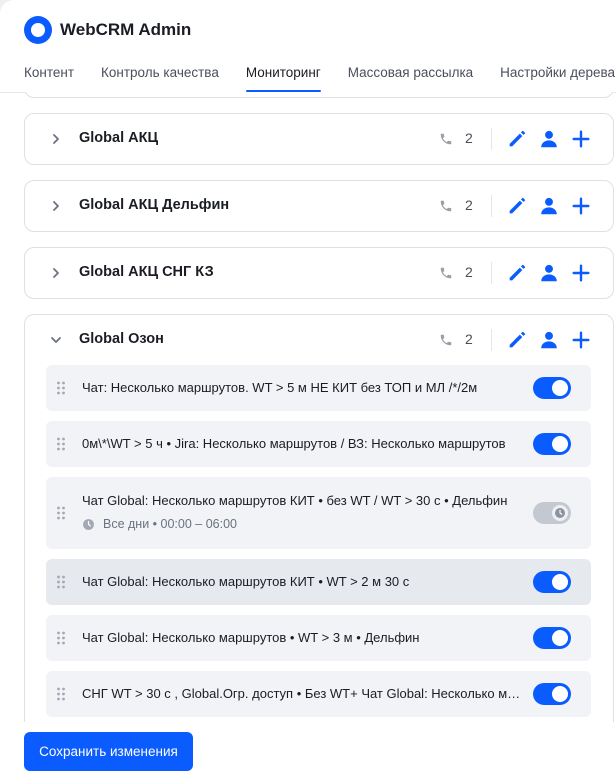  What do you see at coordinates (319, 95) in the screenshot?
I see `previous-group-card` at bounding box center [319, 95].